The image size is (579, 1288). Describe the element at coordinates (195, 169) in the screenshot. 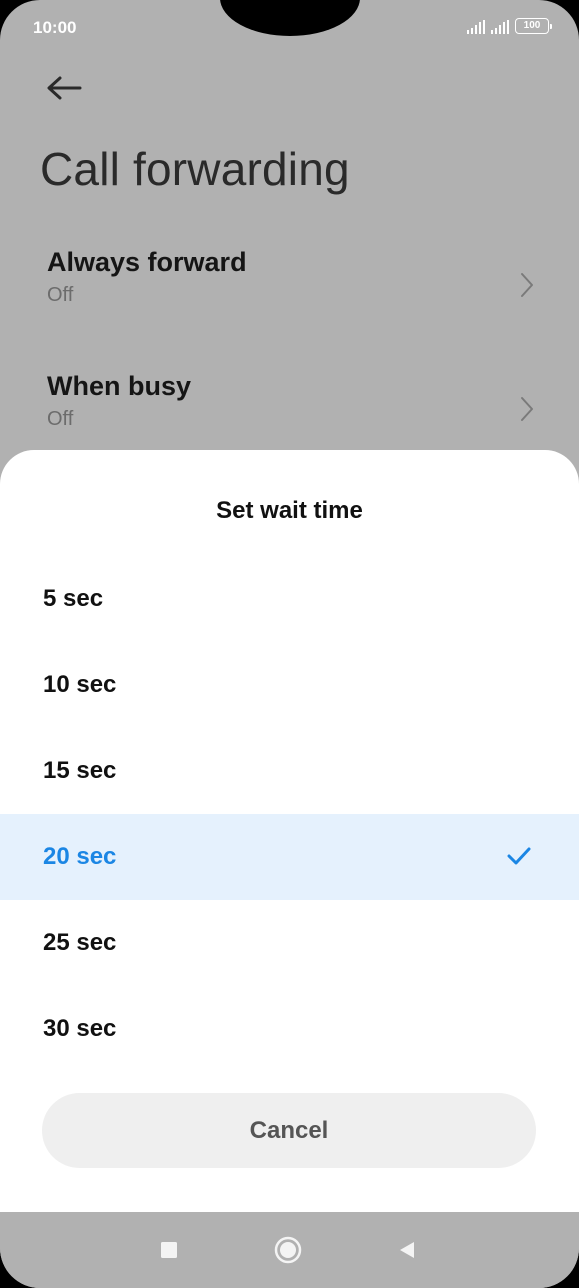

I see `page-title: Call forwarding` at that location.